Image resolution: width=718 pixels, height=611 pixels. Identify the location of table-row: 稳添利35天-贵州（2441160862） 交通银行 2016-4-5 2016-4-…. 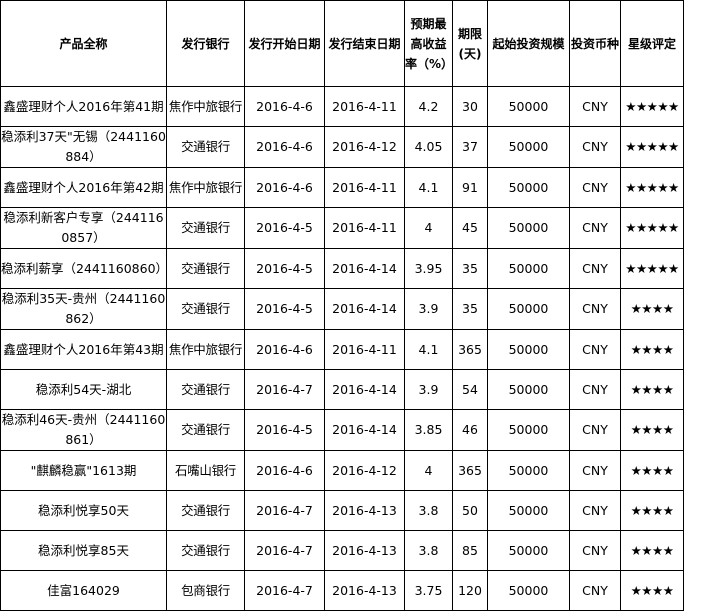
(342, 309).